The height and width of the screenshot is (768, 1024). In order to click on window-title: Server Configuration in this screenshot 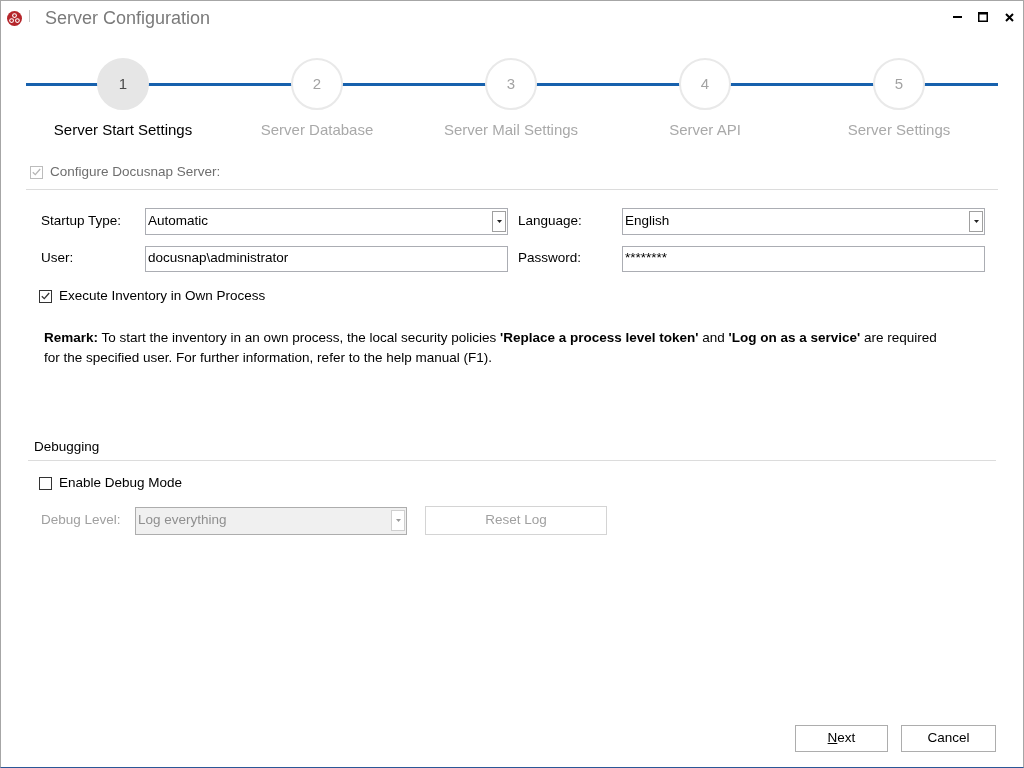, I will do `click(128, 18)`.